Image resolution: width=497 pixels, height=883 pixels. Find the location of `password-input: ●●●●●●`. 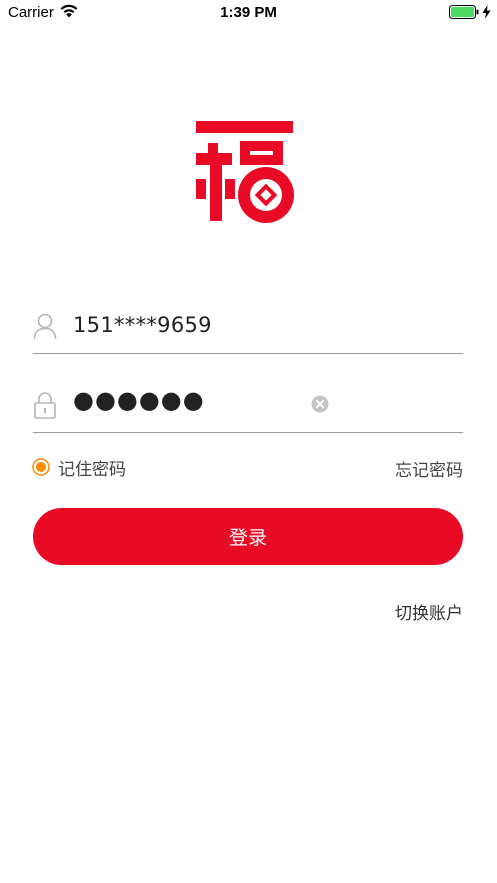

password-input: ●●●●●● is located at coordinates (139, 400).